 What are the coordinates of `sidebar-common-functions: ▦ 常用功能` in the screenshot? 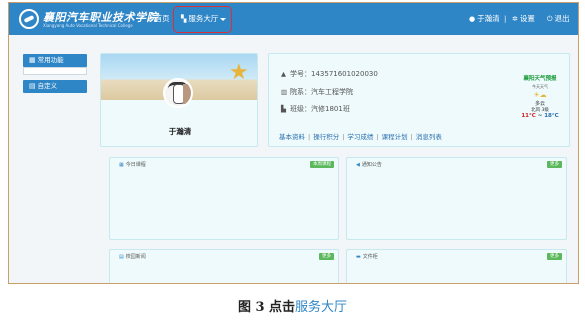 It's located at (55, 60).